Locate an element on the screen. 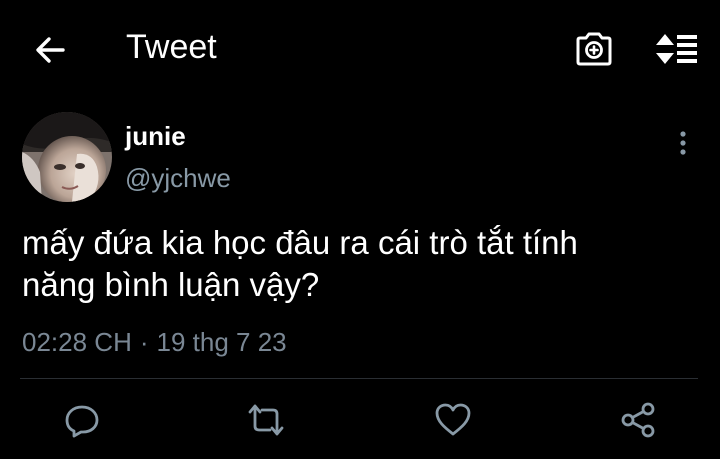 This screenshot has width=720, height=459. divider is located at coordinates (359, 378).